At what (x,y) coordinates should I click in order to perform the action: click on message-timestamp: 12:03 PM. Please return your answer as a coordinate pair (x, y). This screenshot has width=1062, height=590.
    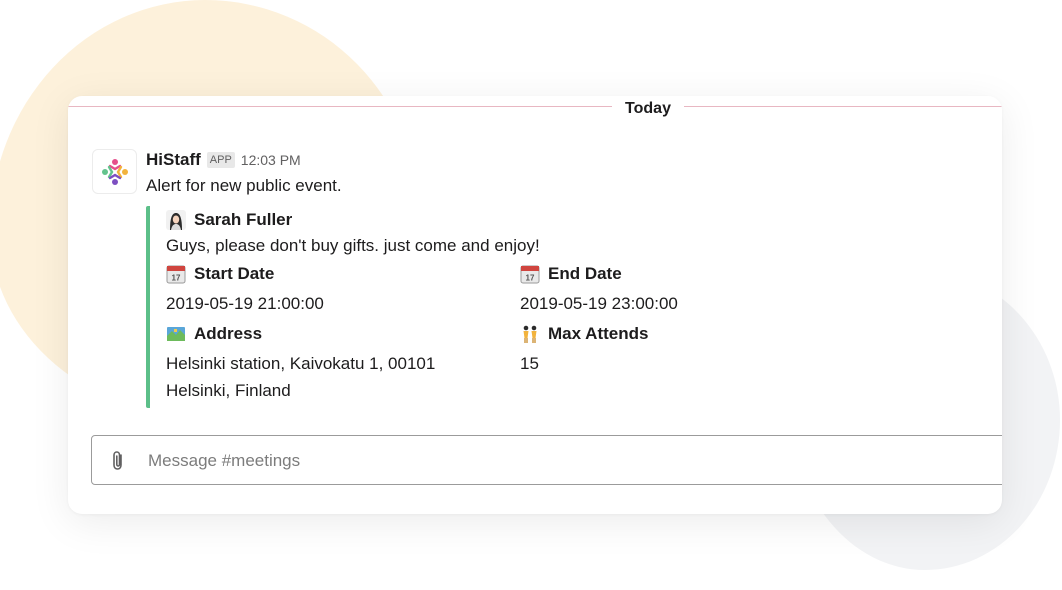
    Looking at the image, I should click on (271, 160).